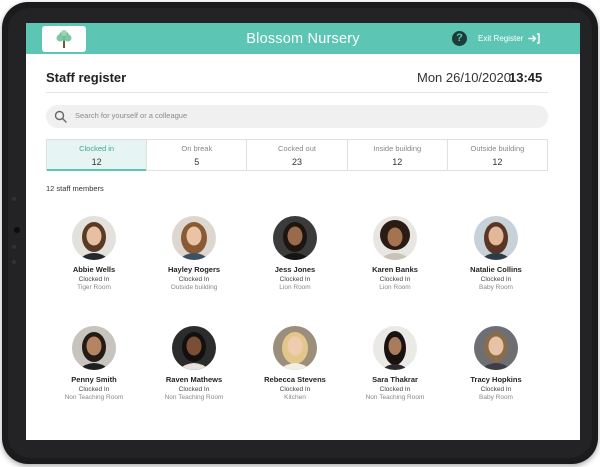 The image size is (600, 467). I want to click on tab-on-break: On break 5, so click(197, 155).